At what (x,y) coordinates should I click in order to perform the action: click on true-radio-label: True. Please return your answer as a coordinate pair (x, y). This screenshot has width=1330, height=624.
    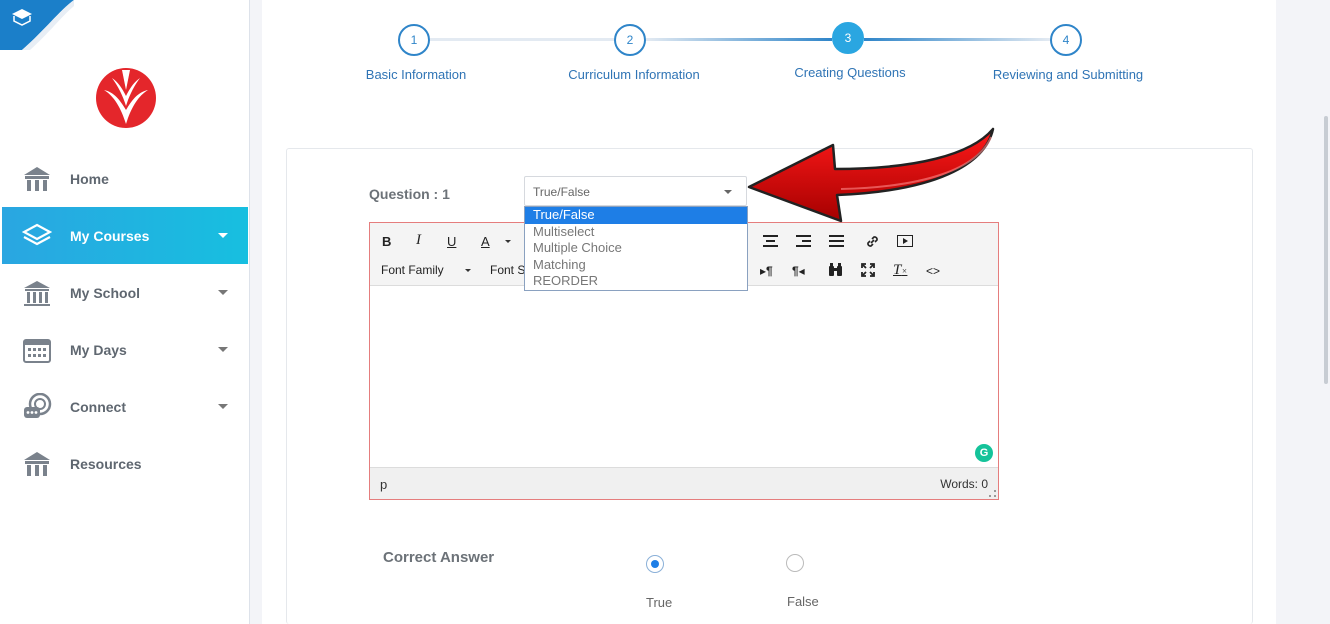
    Looking at the image, I should click on (659, 602).